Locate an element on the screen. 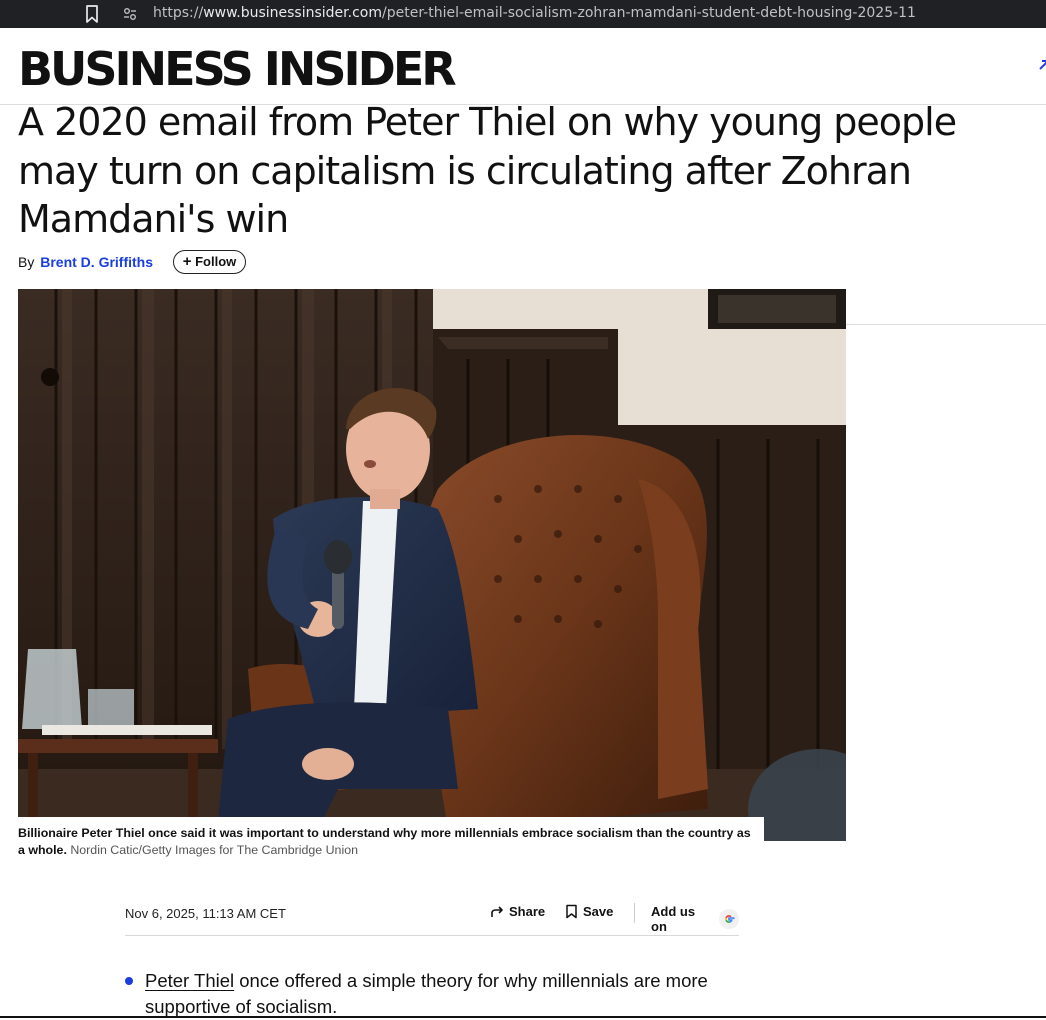  site-settings-icon is located at coordinates (130, 14).